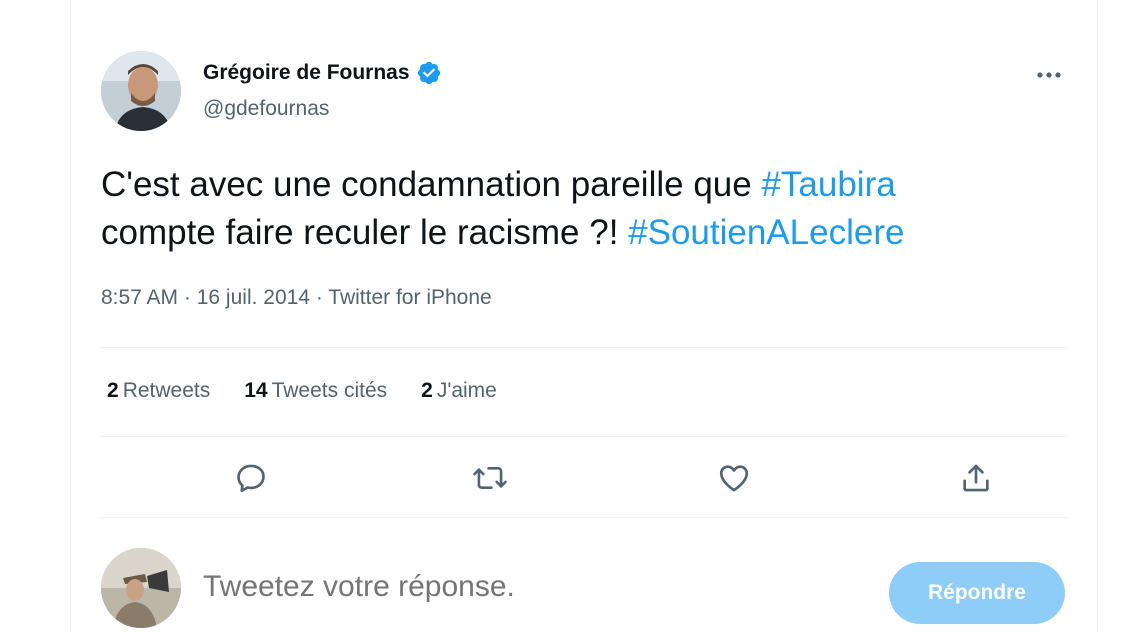 The width and height of the screenshot is (1124, 632). I want to click on tweet-text-part1: C'est avec une condamnation pareille que, so click(431, 184).